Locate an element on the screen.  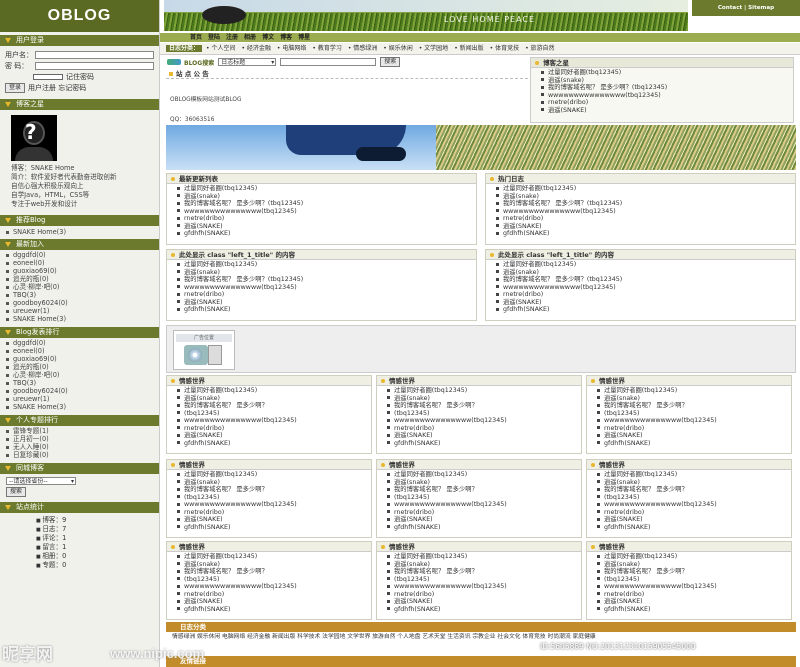
list-item: 雷锋专题(1) is located at coordinates (79, 431).